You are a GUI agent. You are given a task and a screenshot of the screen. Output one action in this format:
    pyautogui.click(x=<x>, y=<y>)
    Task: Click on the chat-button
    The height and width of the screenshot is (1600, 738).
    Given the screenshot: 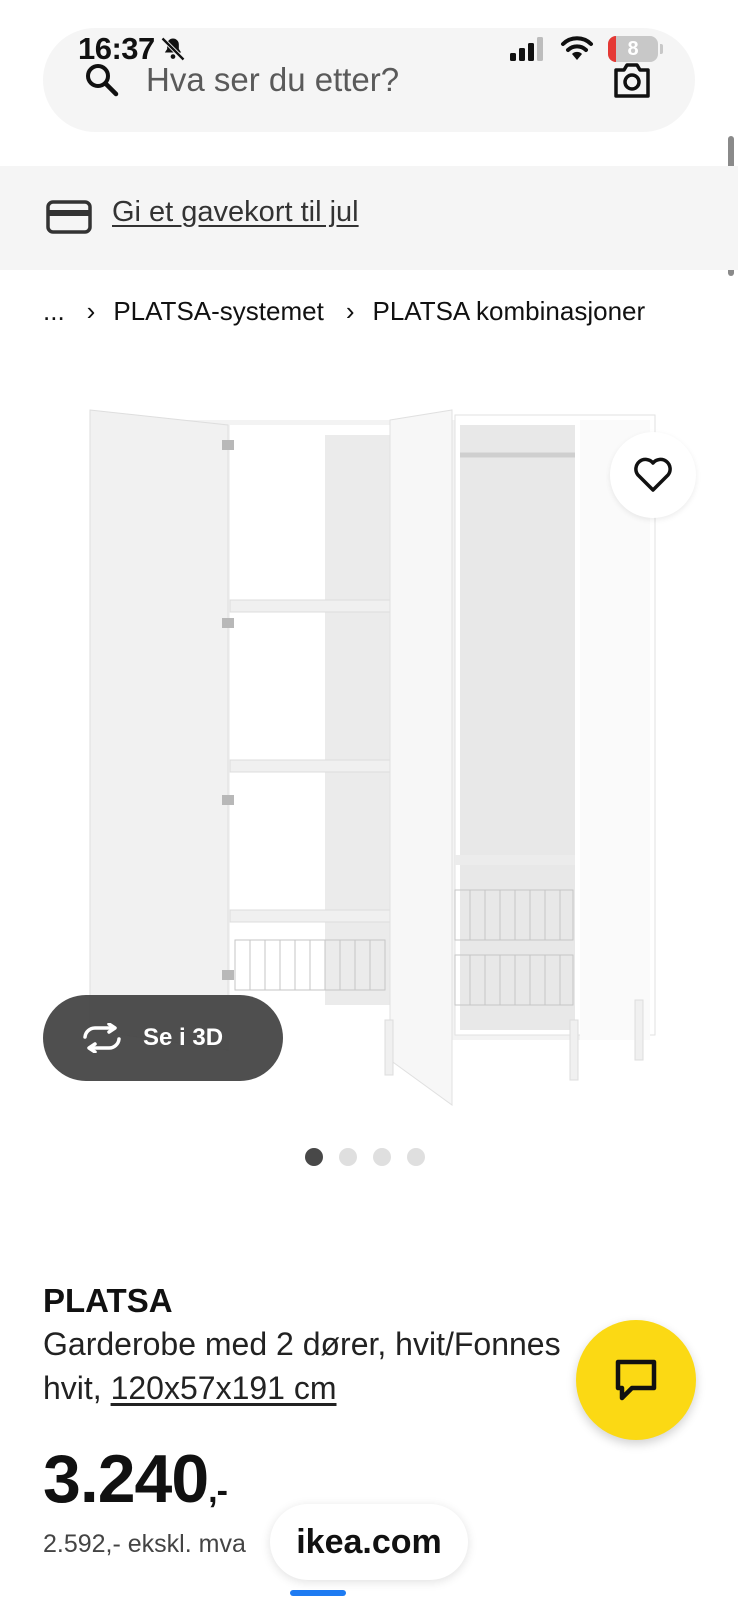 What is the action you would take?
    pyautogui.click(x=636, y=1380)
    